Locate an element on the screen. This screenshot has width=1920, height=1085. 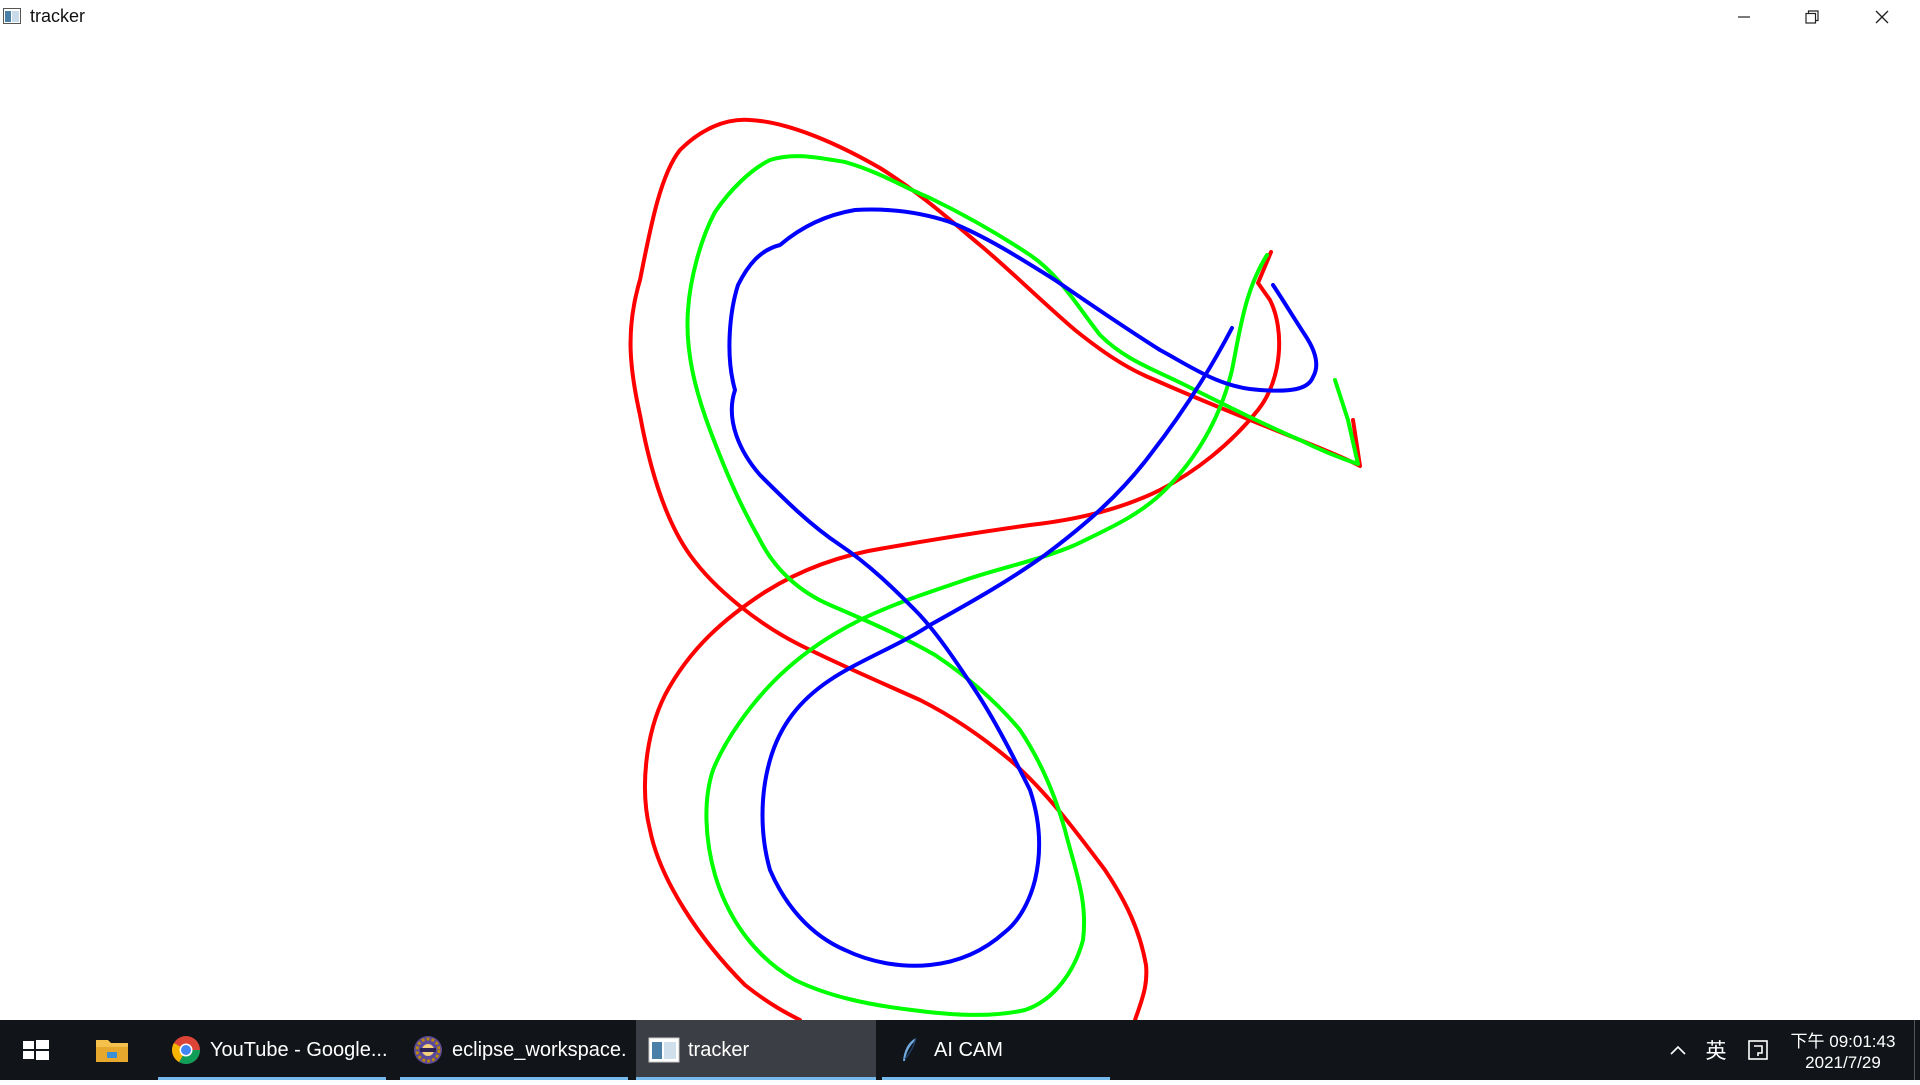
start-button is located at coordinates (35, 1050).